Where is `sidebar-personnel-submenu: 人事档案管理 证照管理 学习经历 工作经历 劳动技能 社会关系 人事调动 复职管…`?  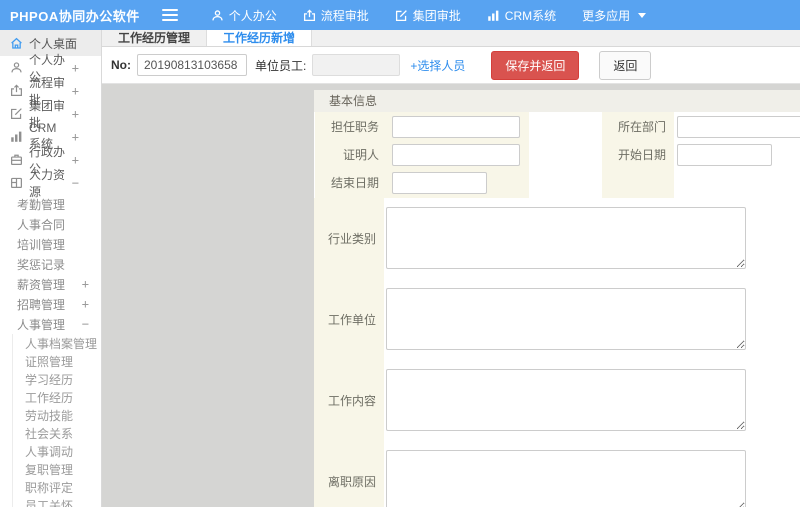
sidebar-personnel-submenu: 人事档案管理 证照管理 学习经历 工作经历 劳动技能 社会关系 人事调动 复职管… is located at coordinates (56, 420).